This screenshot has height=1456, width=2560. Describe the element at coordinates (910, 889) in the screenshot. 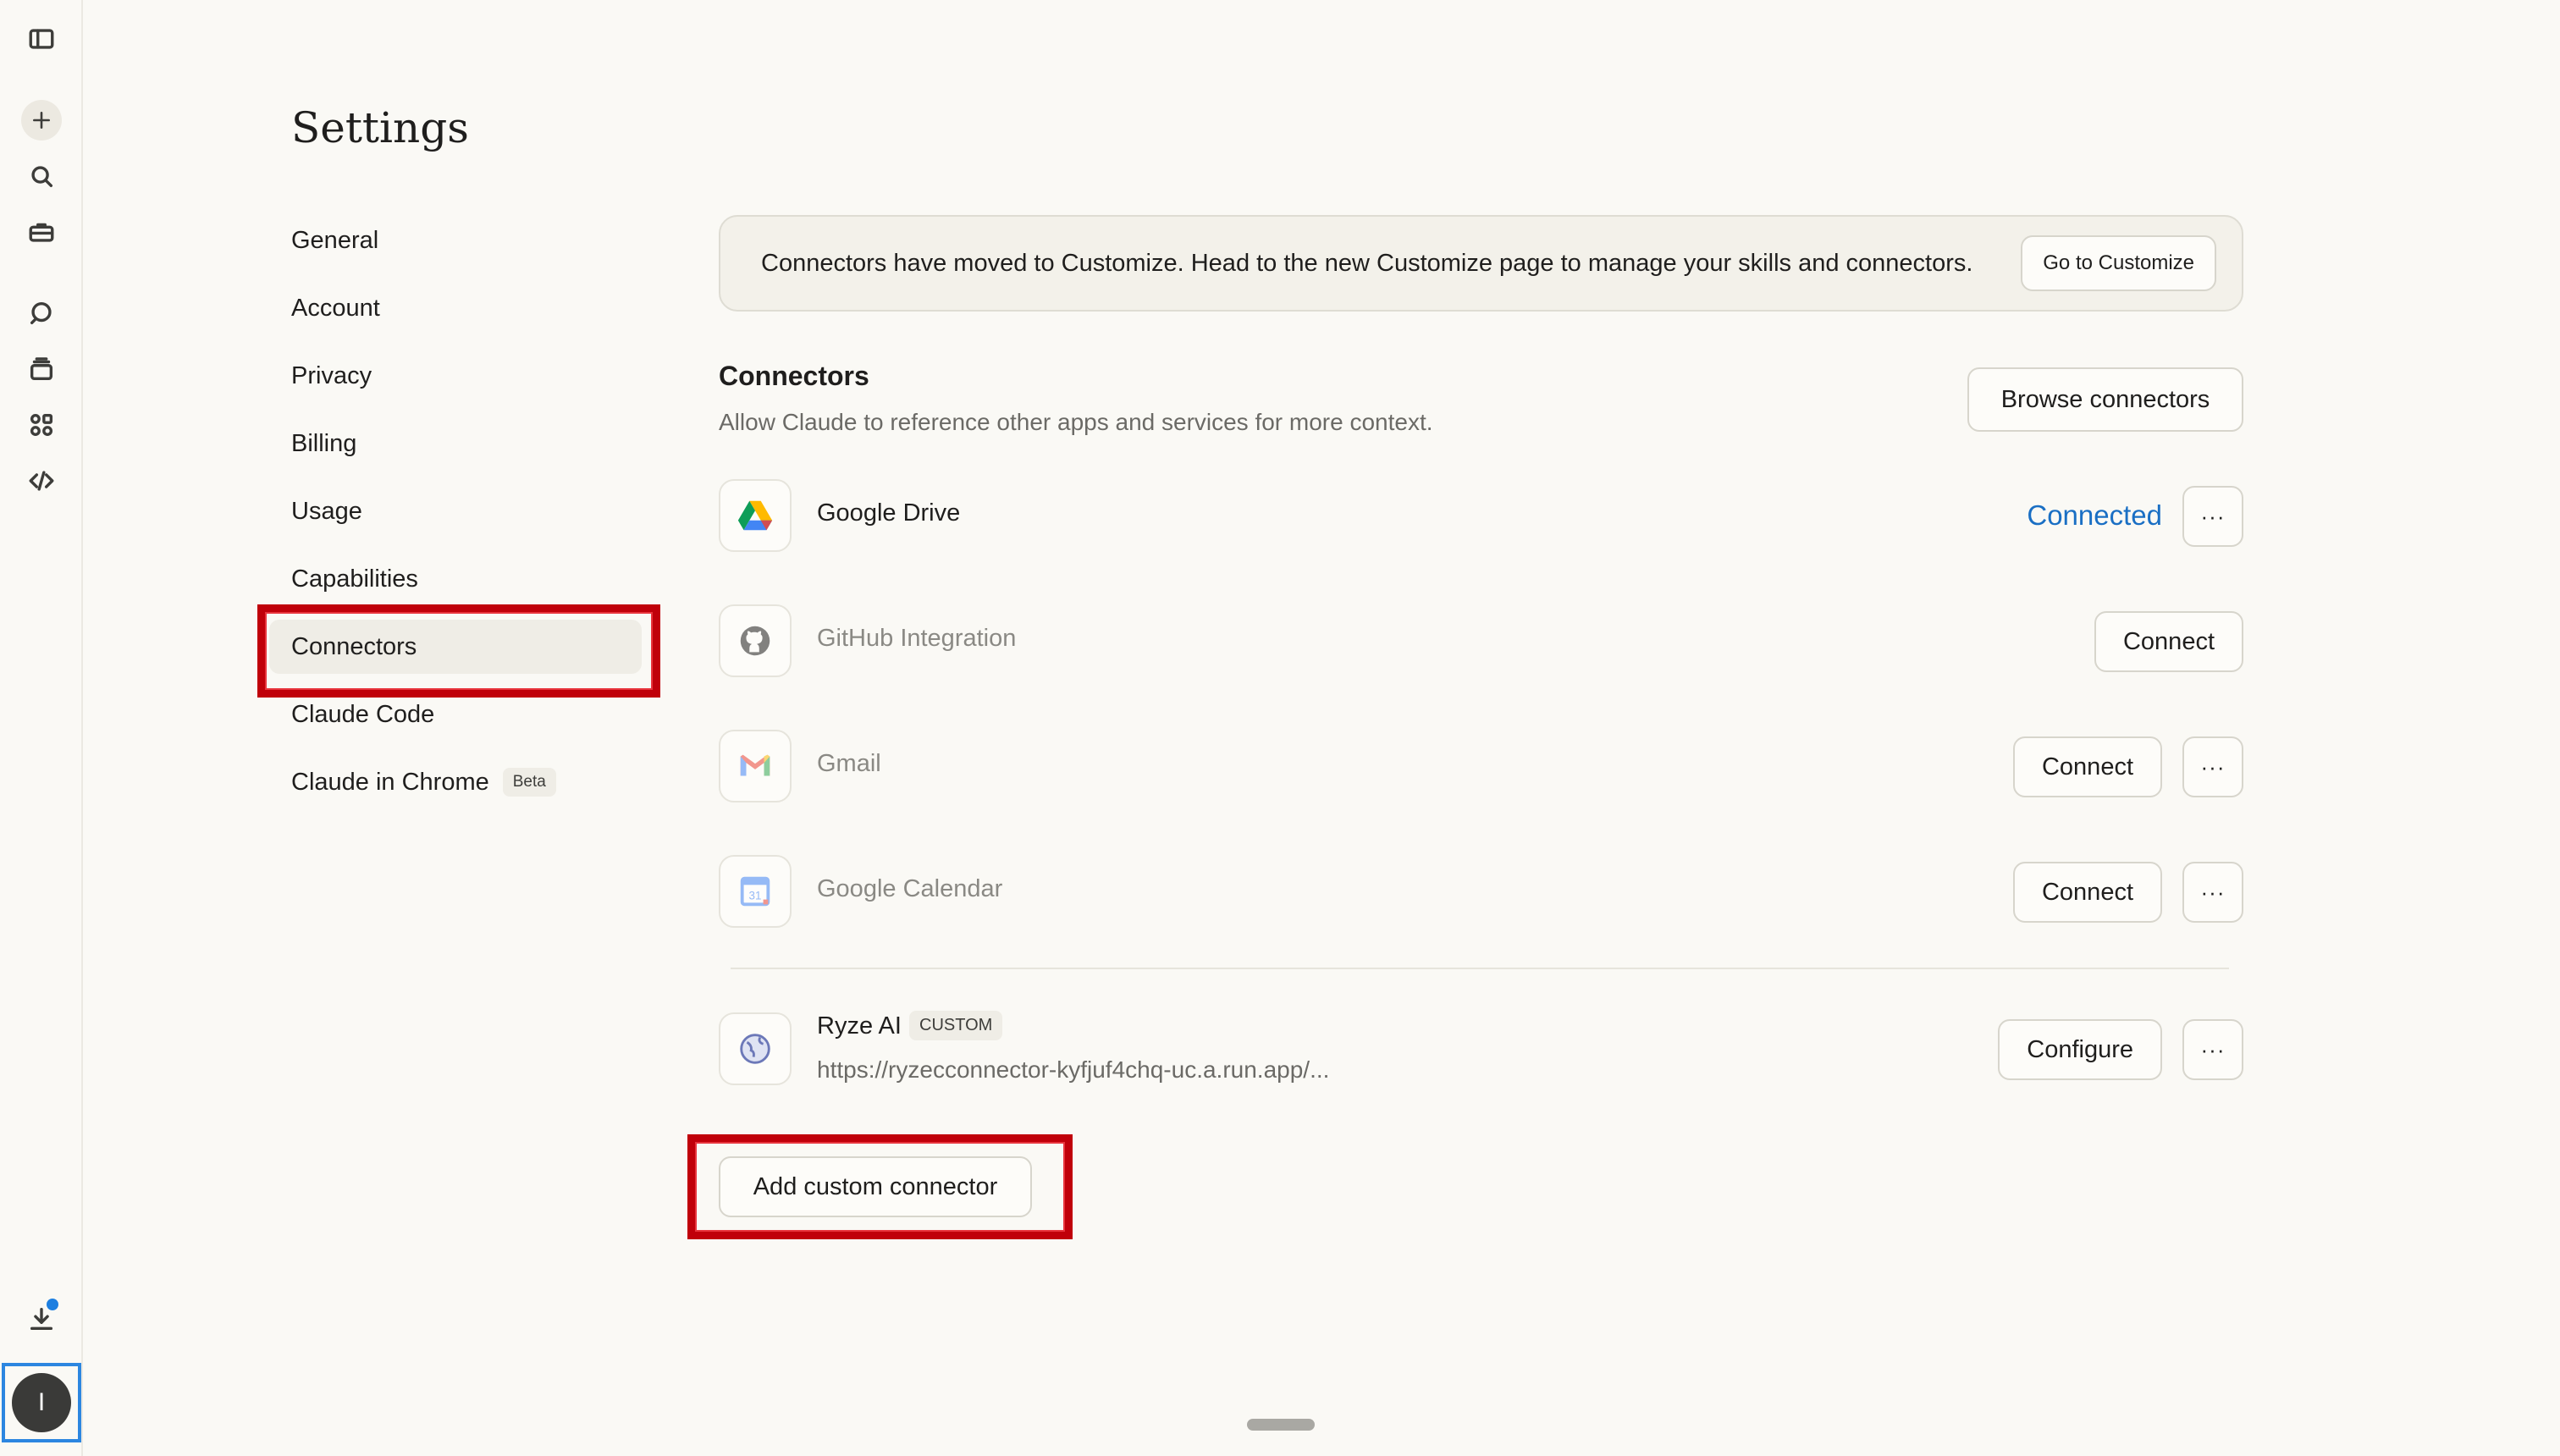

I see `connector-name: Google Calendar` at that location.